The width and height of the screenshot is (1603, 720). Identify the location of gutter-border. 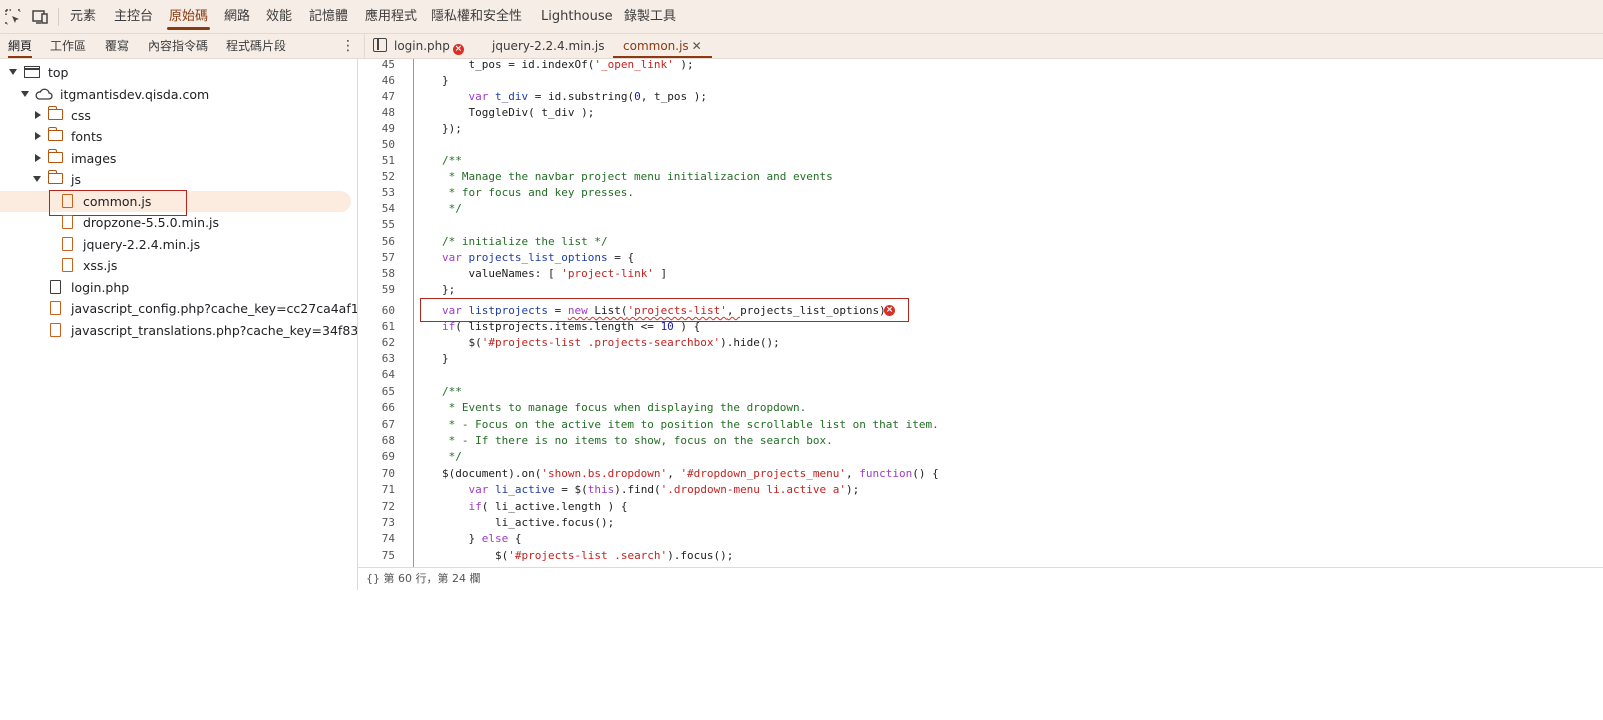
(413, 313).